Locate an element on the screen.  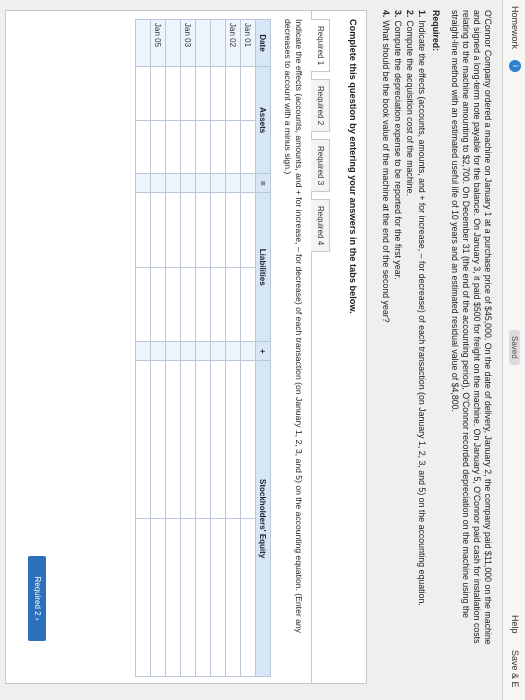
homework-title: Homework is located at coordinates (515, 28).